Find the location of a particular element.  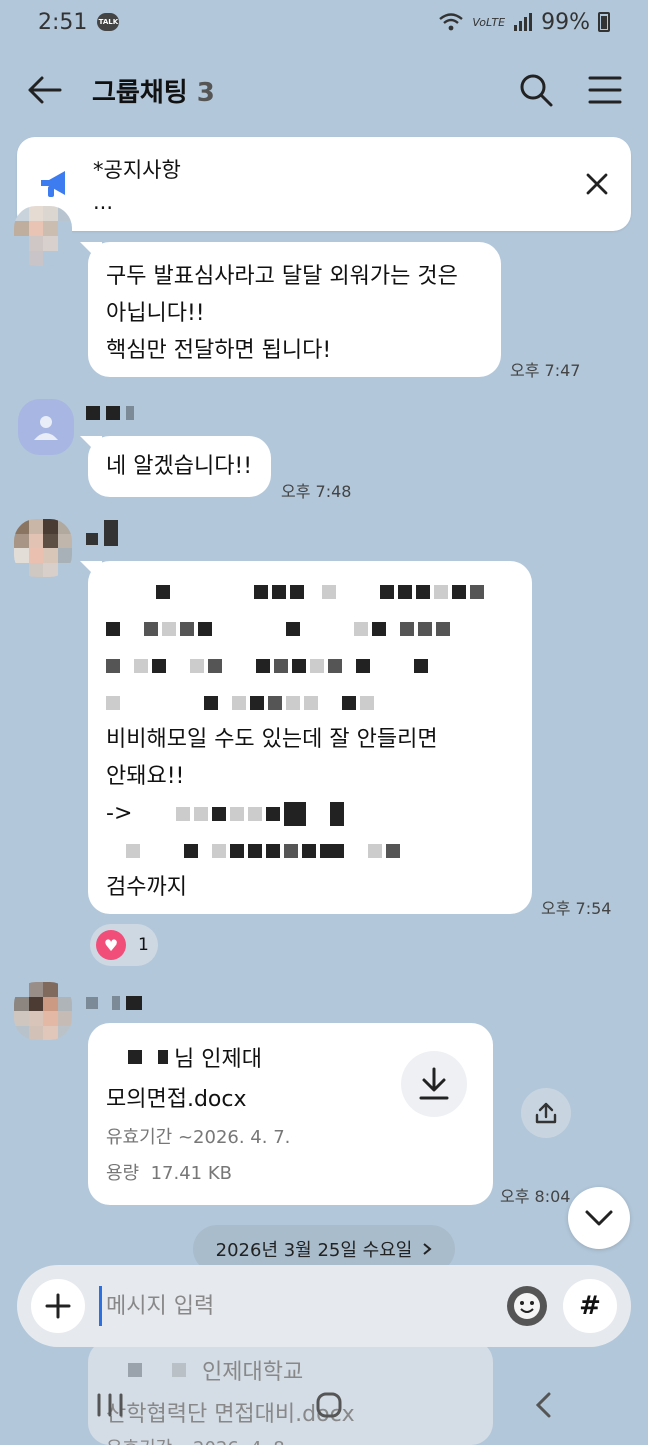

message-line: 안돼요!! is located at coordinates (145, 776).